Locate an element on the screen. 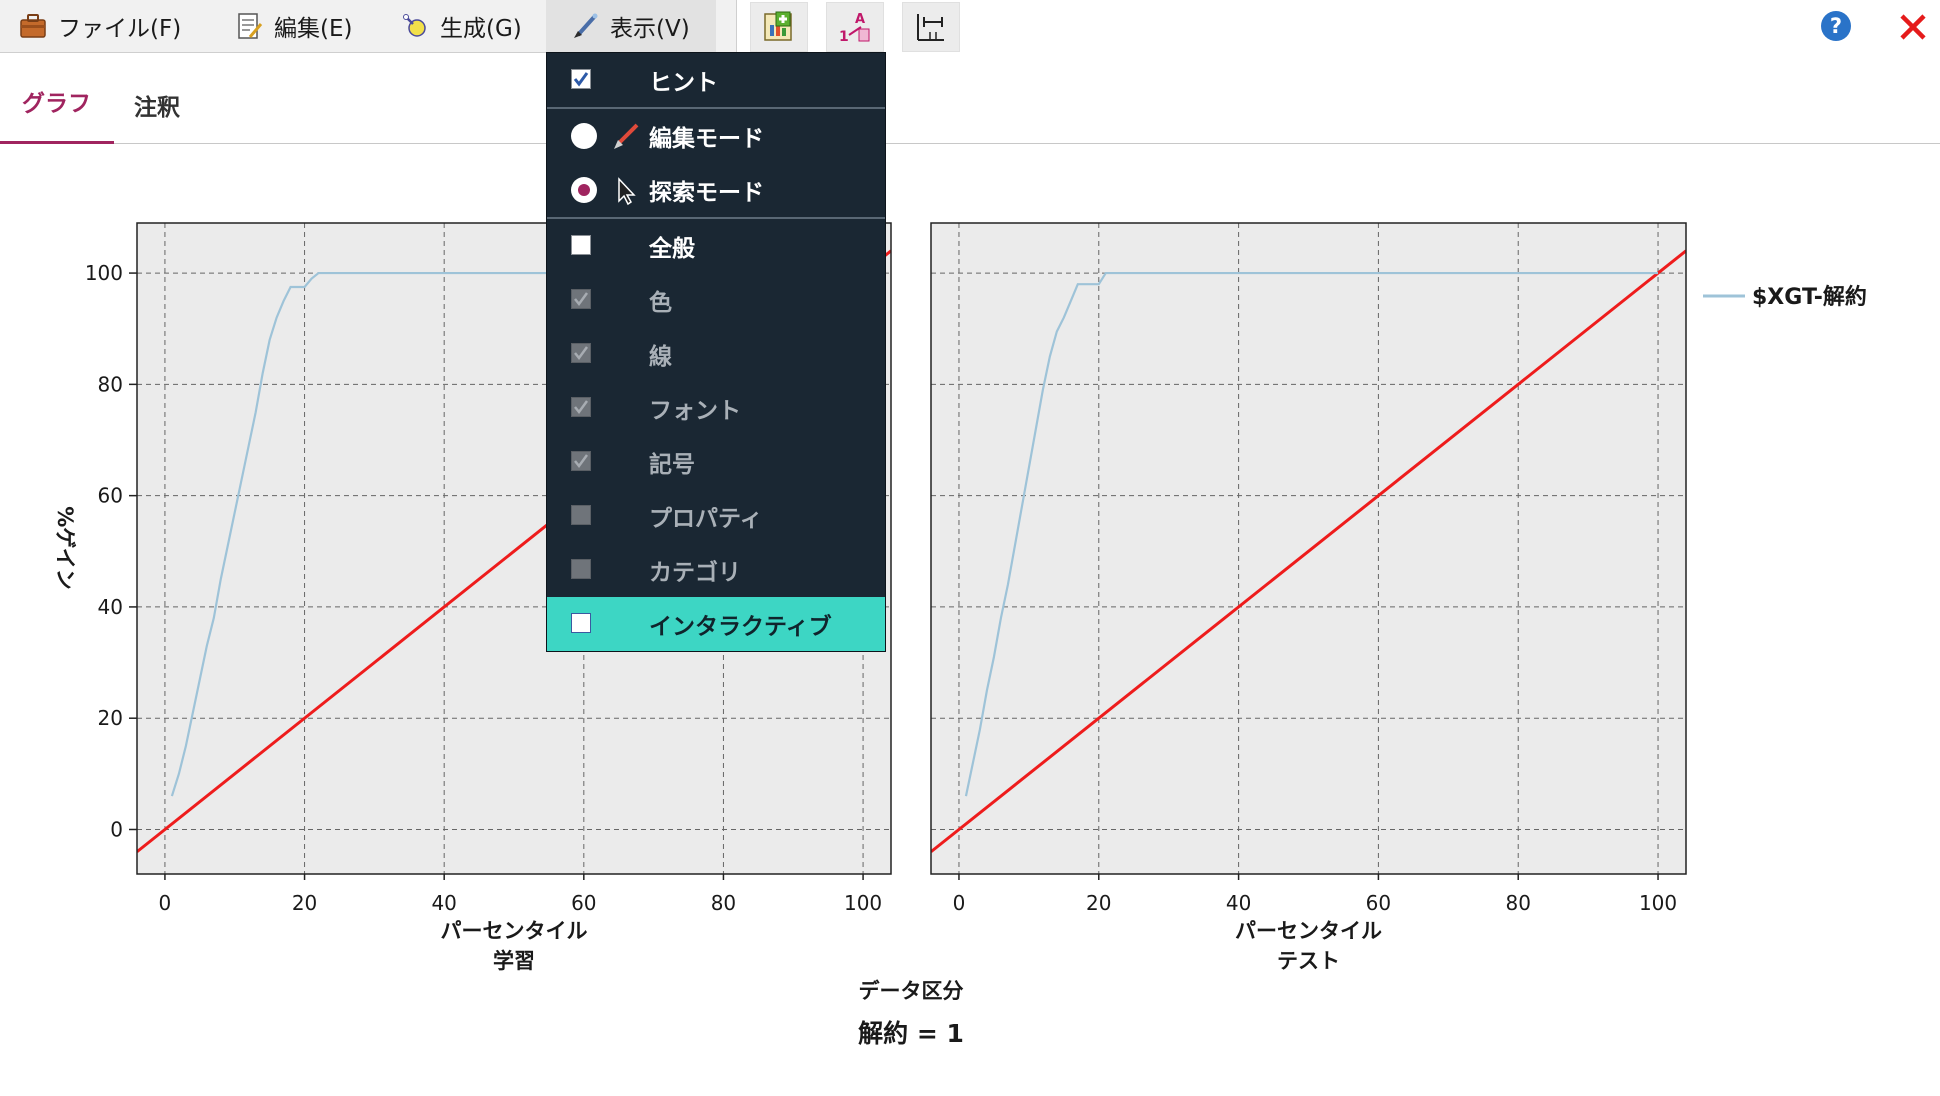  panel-name-label: 学習 is located at coordinates (514, 961).